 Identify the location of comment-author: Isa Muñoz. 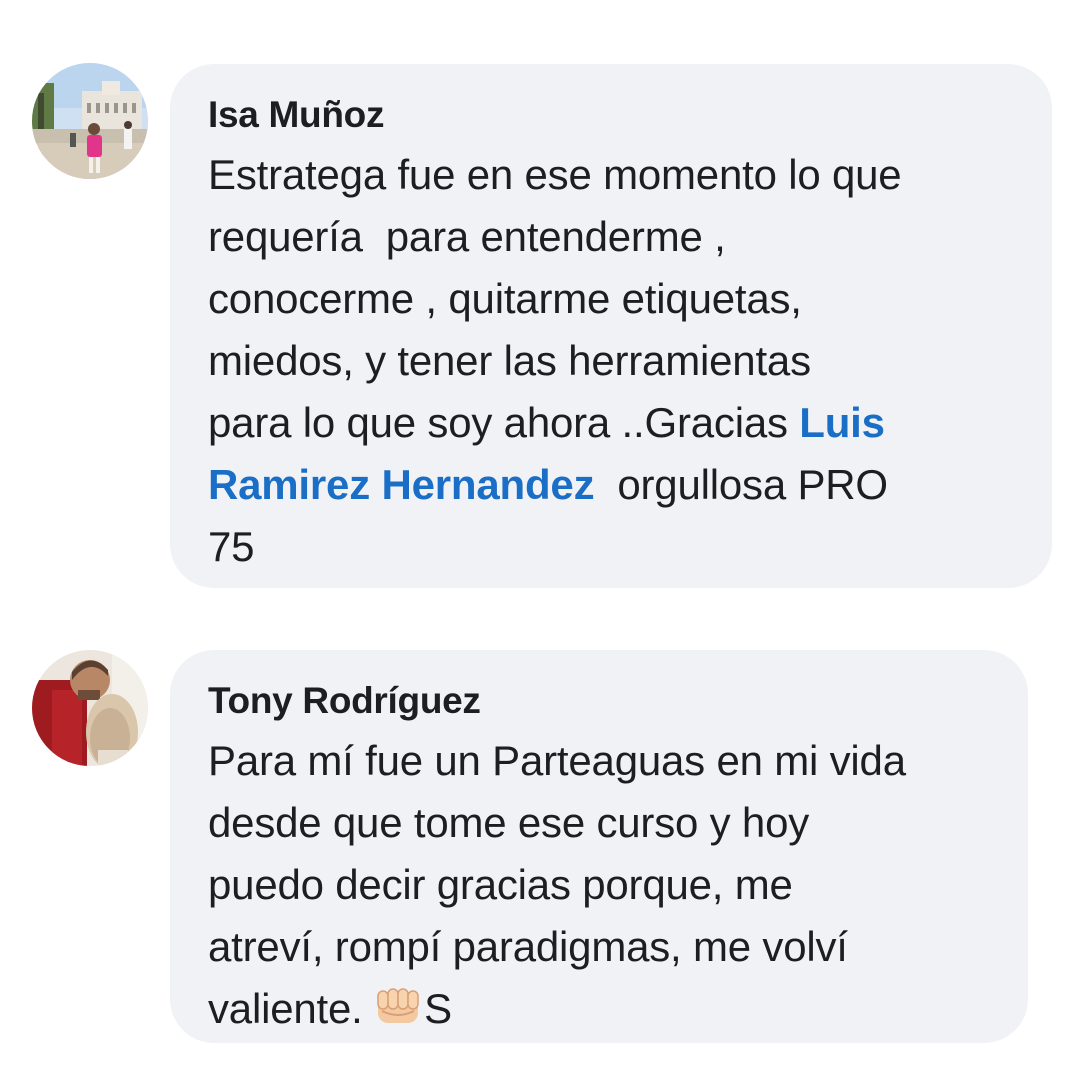
(610, 115).